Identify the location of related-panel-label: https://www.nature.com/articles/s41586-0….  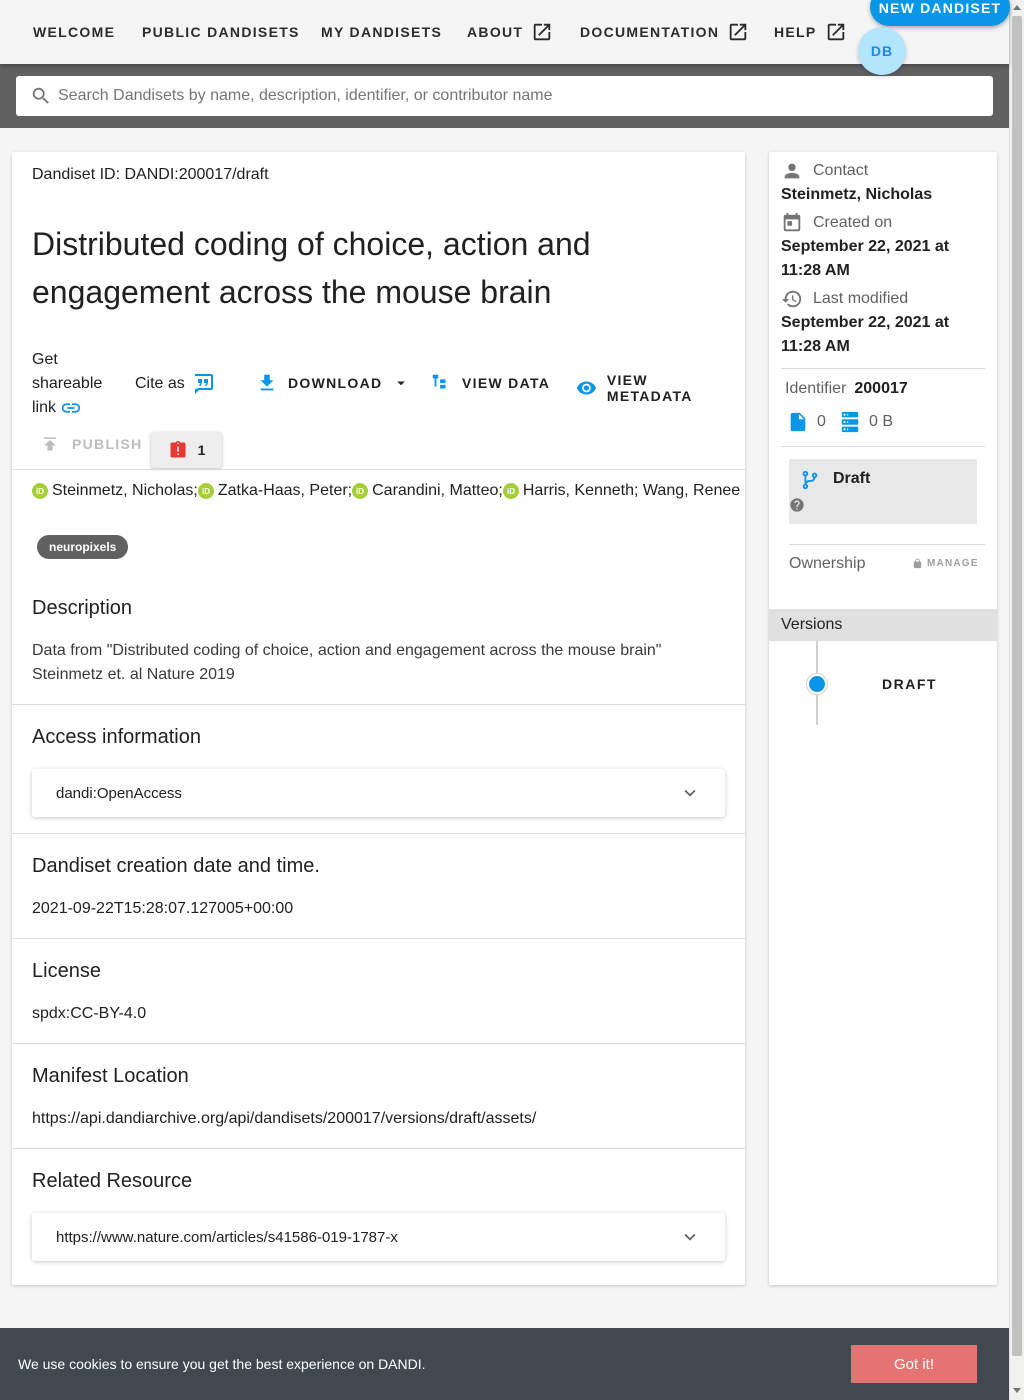
(227, 1237).